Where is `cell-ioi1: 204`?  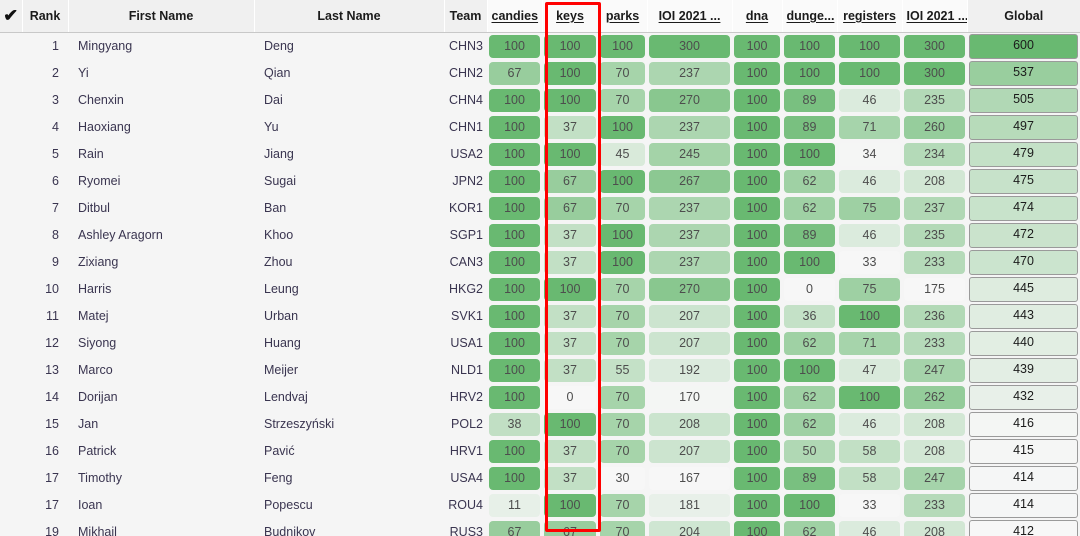 cell-ioi1: 204 is located at coordinates (689, 527).